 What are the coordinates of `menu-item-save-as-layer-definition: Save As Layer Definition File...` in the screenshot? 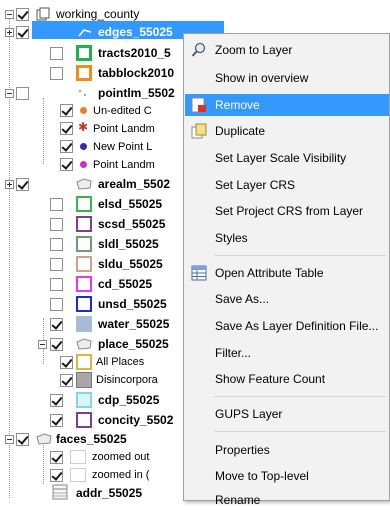 It's located at (287, 326).